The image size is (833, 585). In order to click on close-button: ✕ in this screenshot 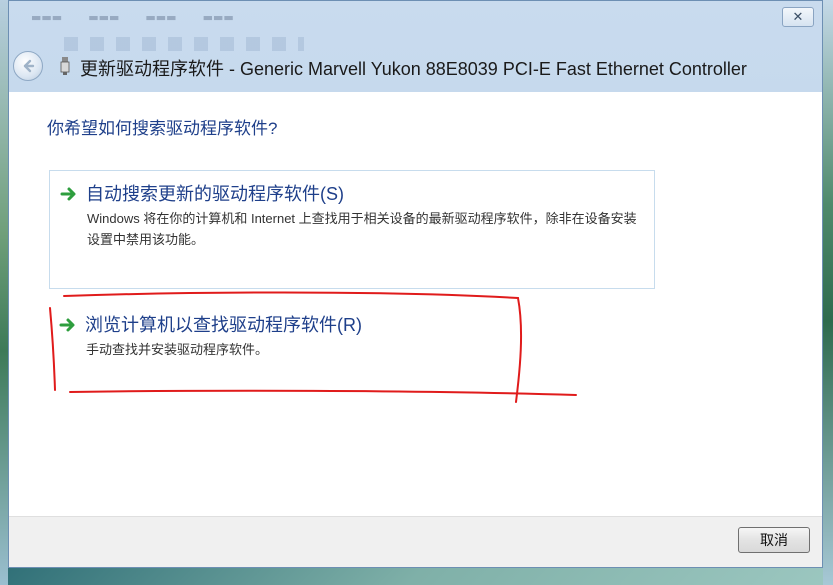, I will do `click(798, 17)`.